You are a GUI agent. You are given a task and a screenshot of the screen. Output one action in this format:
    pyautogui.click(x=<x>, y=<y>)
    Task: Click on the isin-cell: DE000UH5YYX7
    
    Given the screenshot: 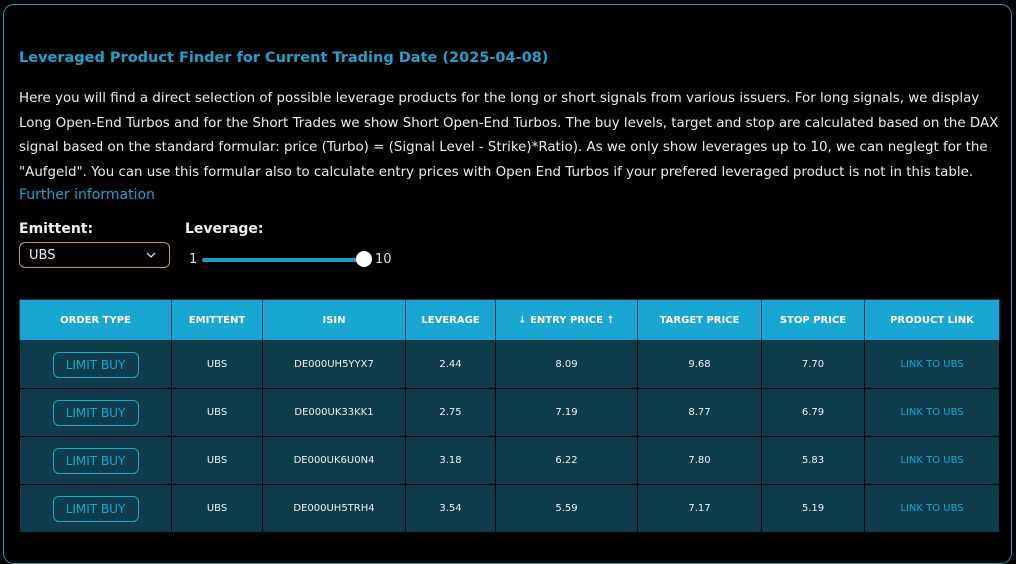 What is the action you would take?
    pyautogui.click(x=334, y=364)
    